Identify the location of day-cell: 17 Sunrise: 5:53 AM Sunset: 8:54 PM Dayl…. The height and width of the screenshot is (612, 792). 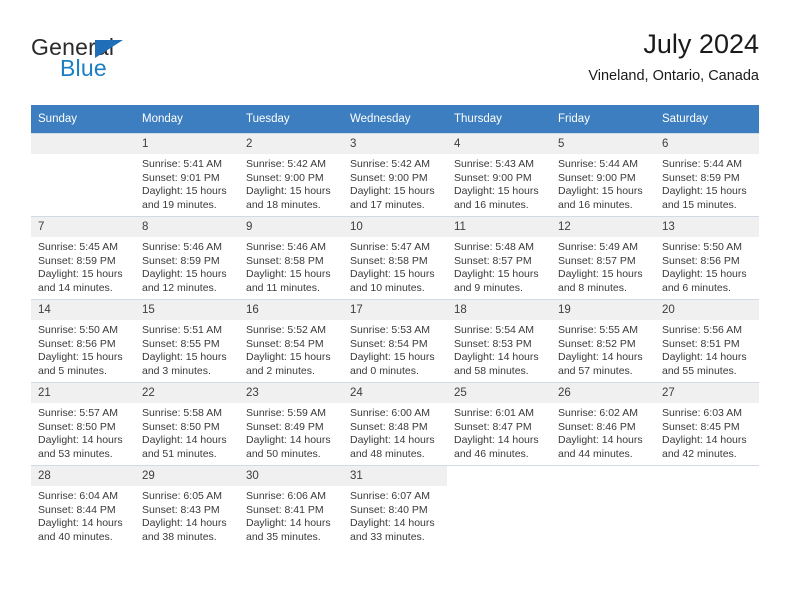
(395, 341).